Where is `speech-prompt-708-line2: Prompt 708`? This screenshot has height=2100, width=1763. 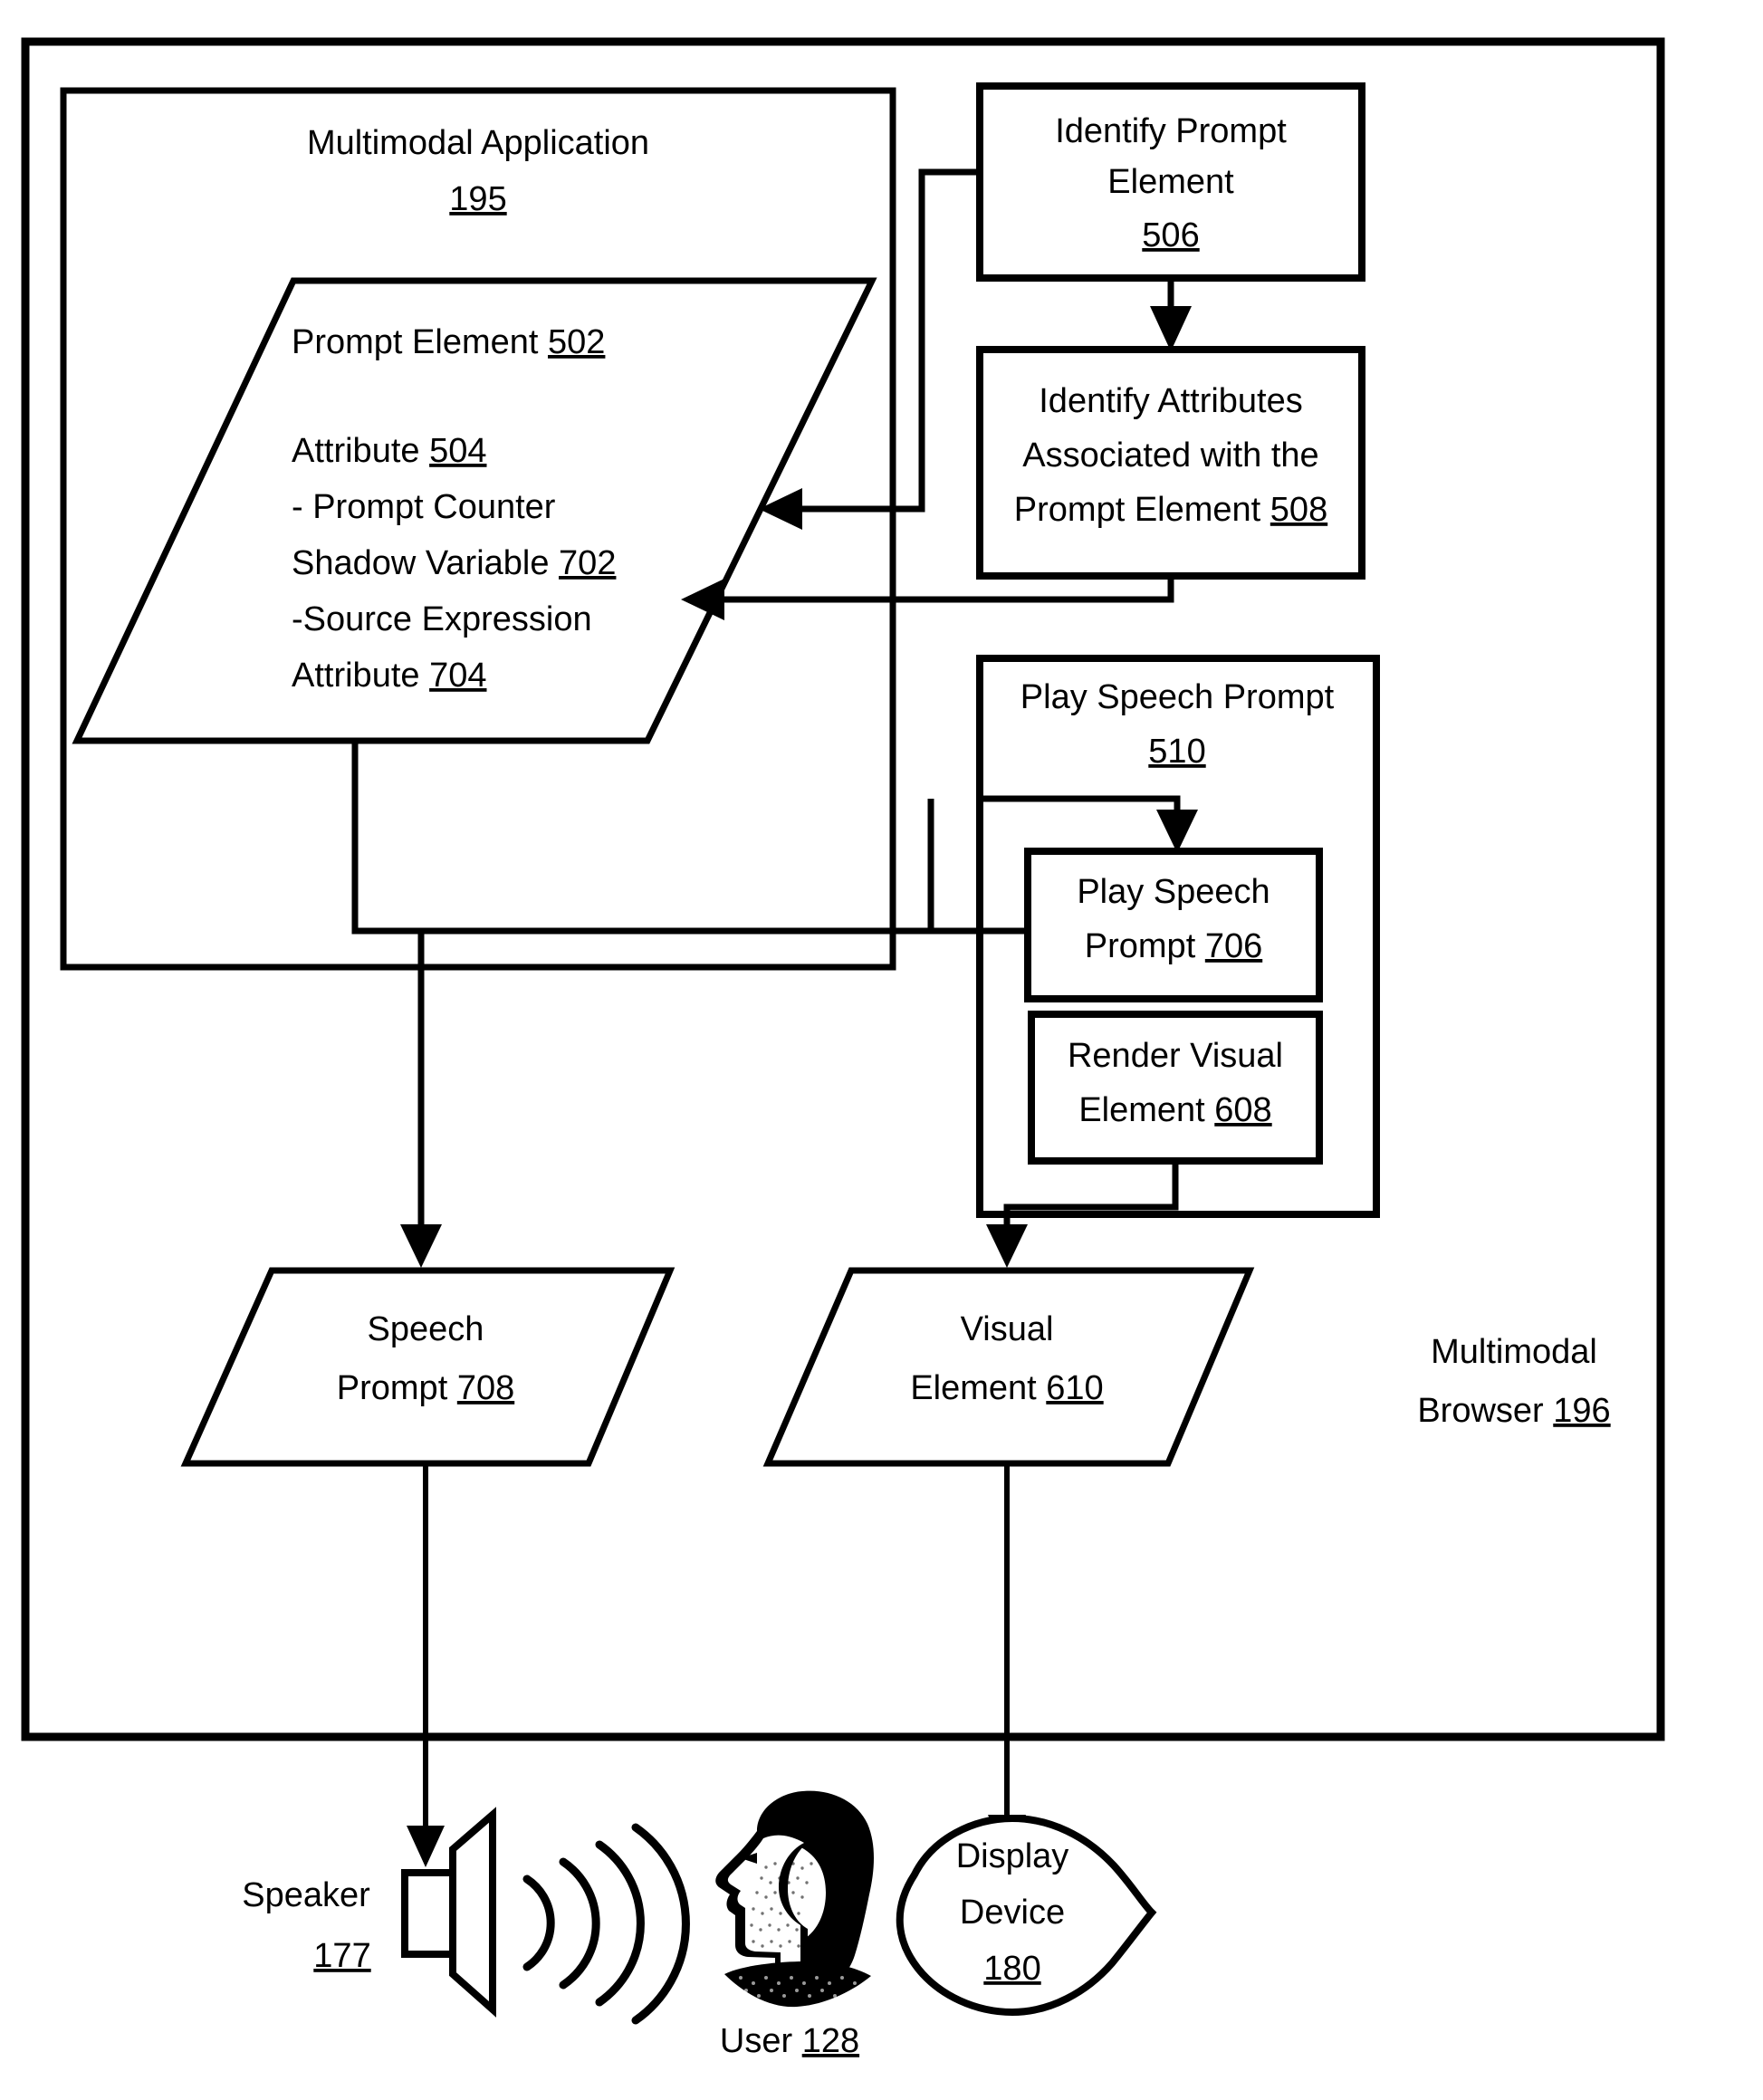 speech-prompt-708-line2: Prompt 708 is located at coordinates (425, 1388).